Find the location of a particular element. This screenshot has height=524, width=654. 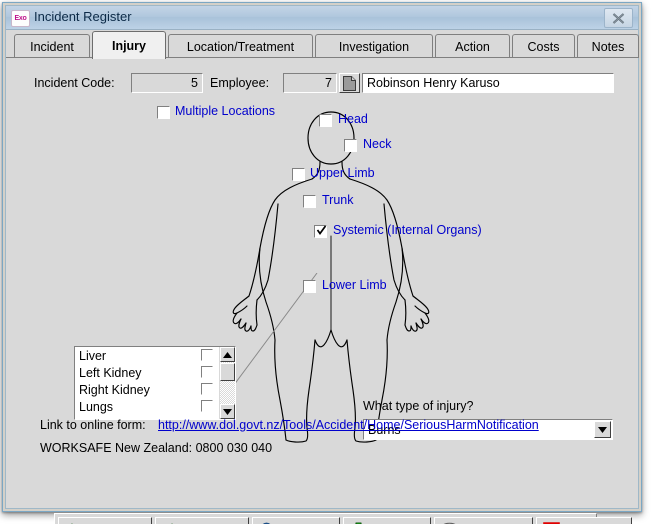

multiple-locations-label: Multiple Locations is located at coordinates (225, 111).